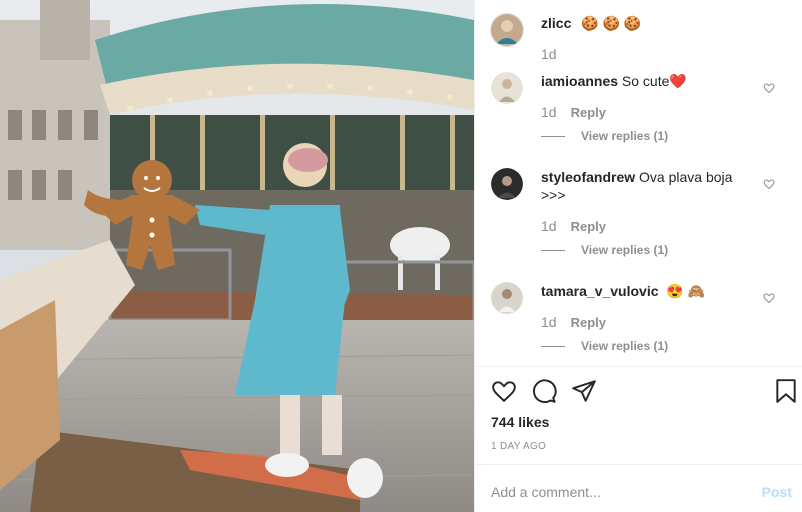 The height and width of the screenshot is (512, 802). What do you see at coordinates (518, 446) in the screenshot?
I see `post-date: 1 DAY AGO` at bounding box center [518, 446].